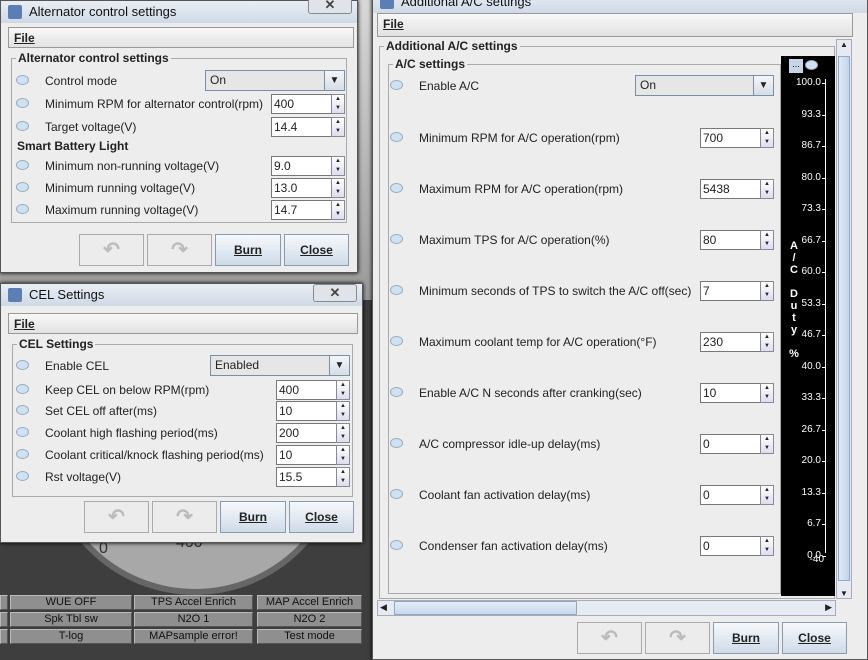 The height and width of the screenshot is (660, 868). Describe the element at coordinates (730, 342) in the screenshot. I see `setting-input: 230` at that location.